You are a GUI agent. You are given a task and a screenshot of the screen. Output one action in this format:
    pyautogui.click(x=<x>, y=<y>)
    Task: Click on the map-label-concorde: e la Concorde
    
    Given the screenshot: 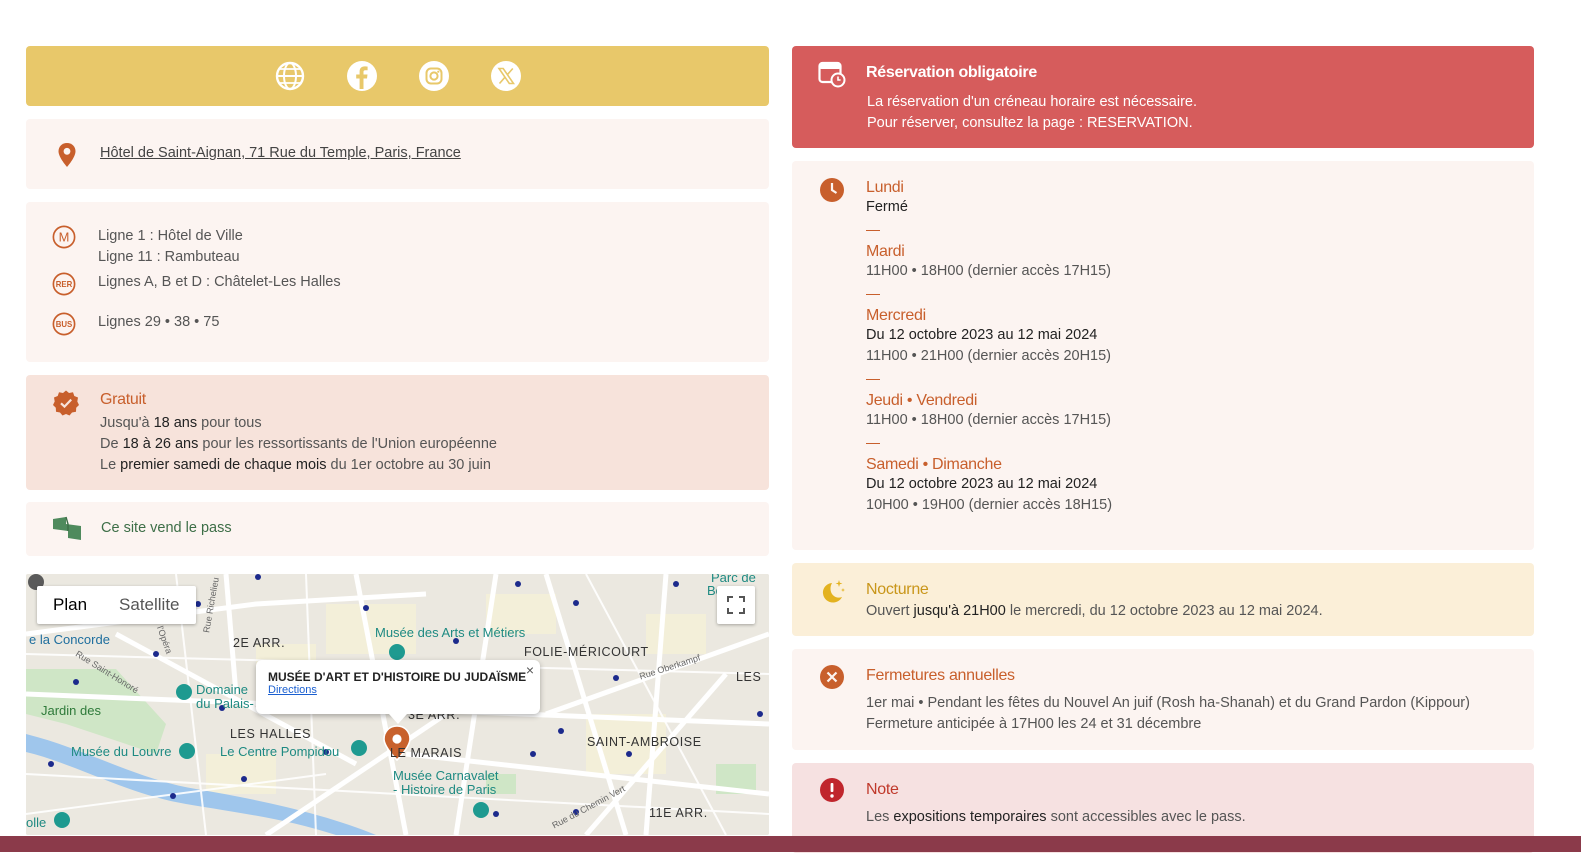 What is the action you would take?
    pyautogui.click(x=69, y=639)
    